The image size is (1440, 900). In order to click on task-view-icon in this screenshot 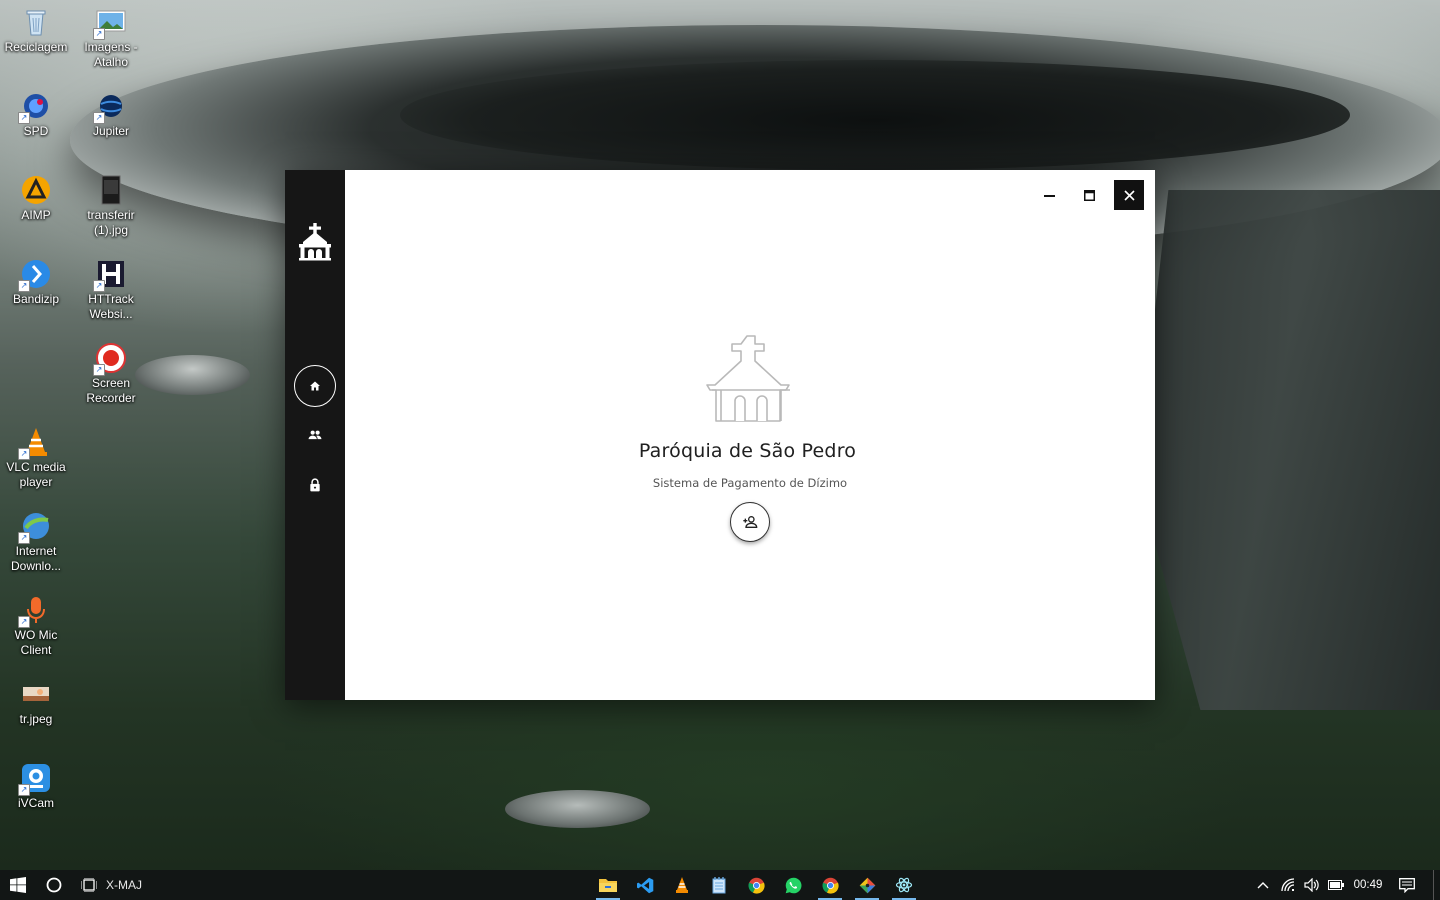, I will do `click(89, 885)`.